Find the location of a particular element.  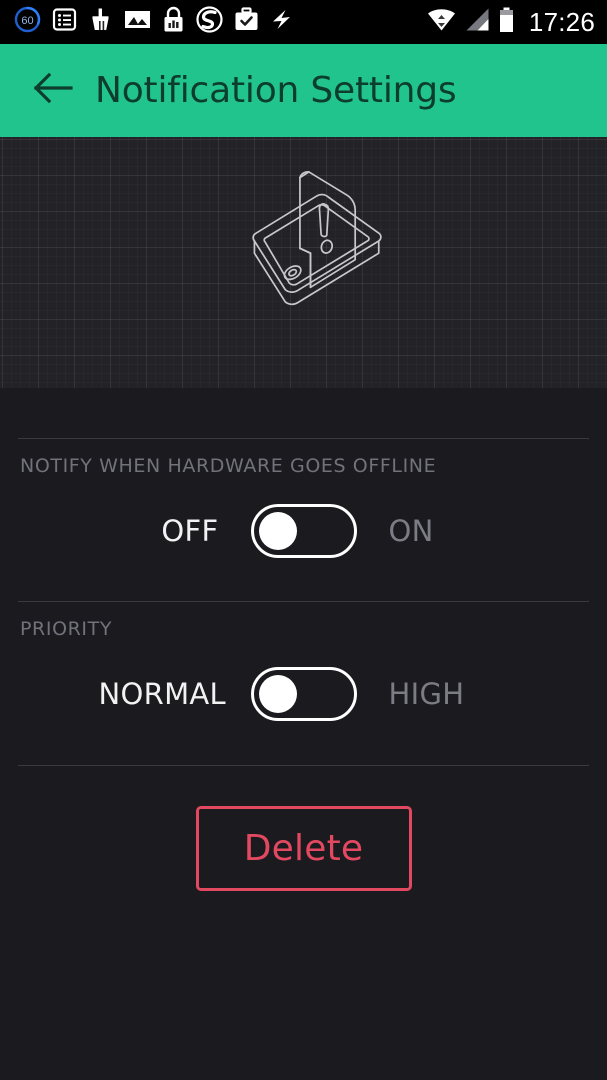

arrow-left-icon is located at coordinates (53, 90).